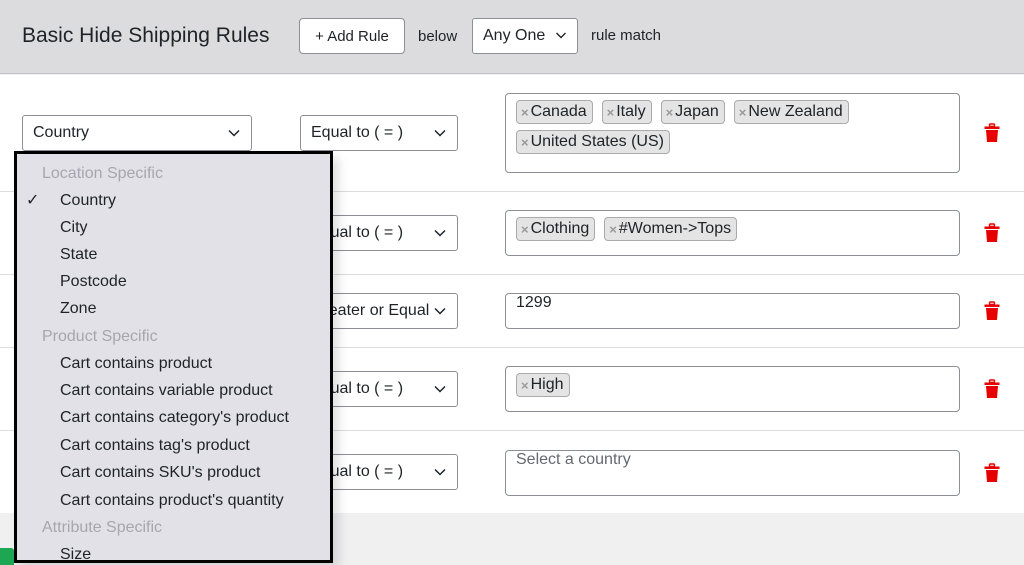  I want to click on attribute-tags-input: × High, so click(732, 389).